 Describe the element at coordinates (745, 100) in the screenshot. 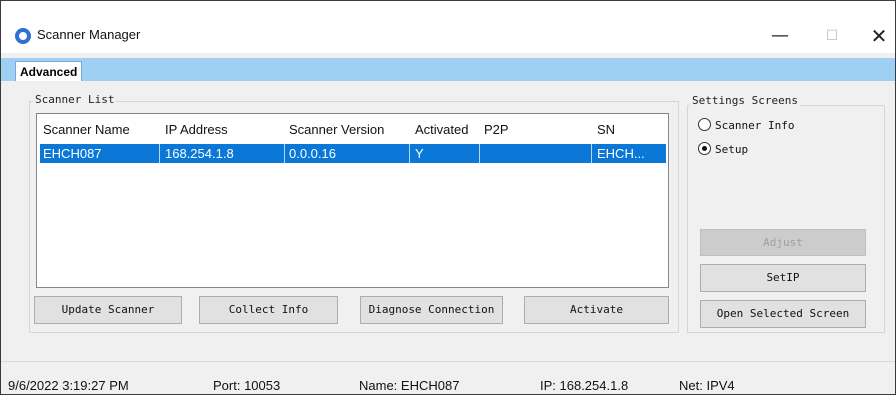

I see `settings-screens-label: Settings Screens` at that location.